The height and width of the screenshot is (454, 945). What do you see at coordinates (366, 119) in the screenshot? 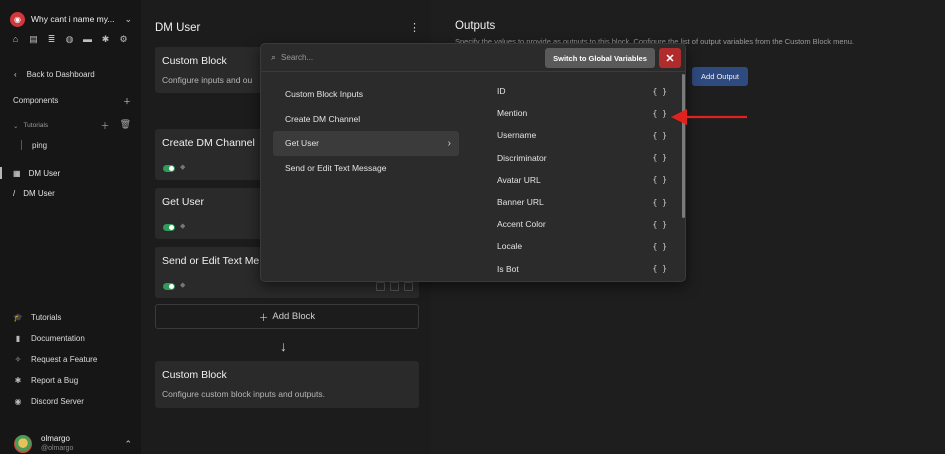
I see `menu-item-create-dm-channel: Create DM Channel` at bounding box center [366, 119].